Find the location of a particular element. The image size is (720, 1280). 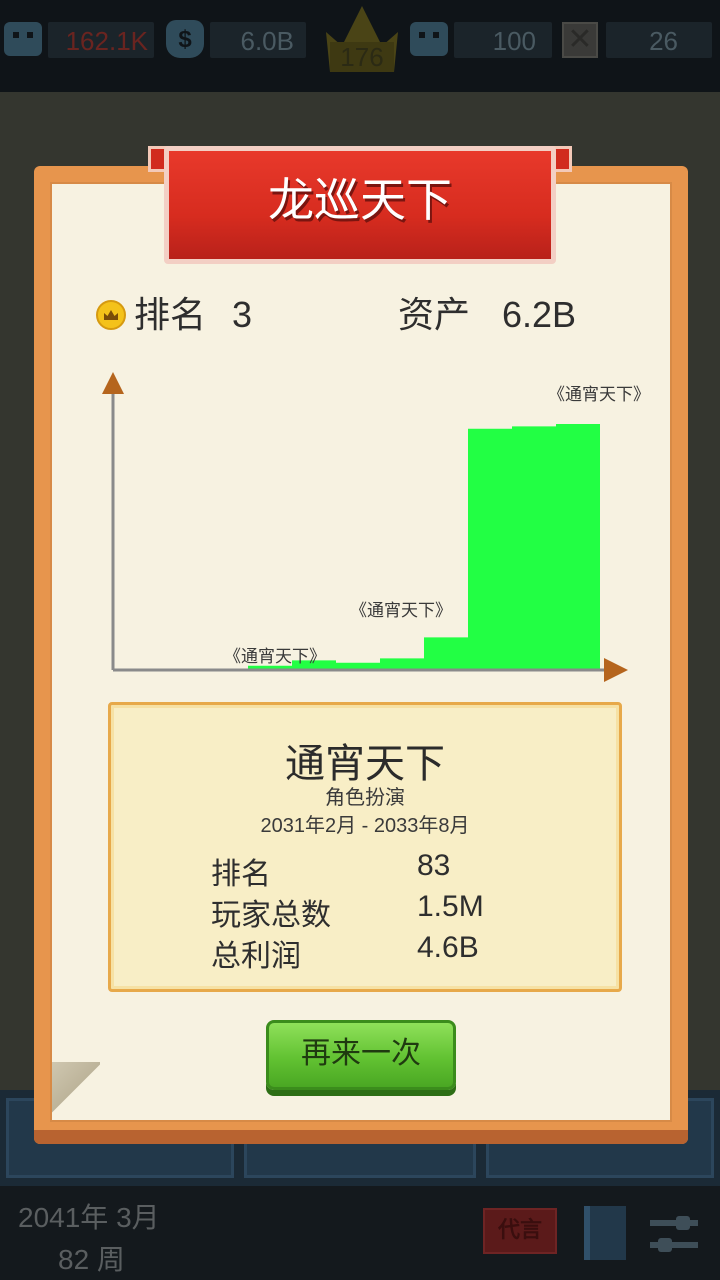

staff-face-icon is located at coordinates (429, 39).